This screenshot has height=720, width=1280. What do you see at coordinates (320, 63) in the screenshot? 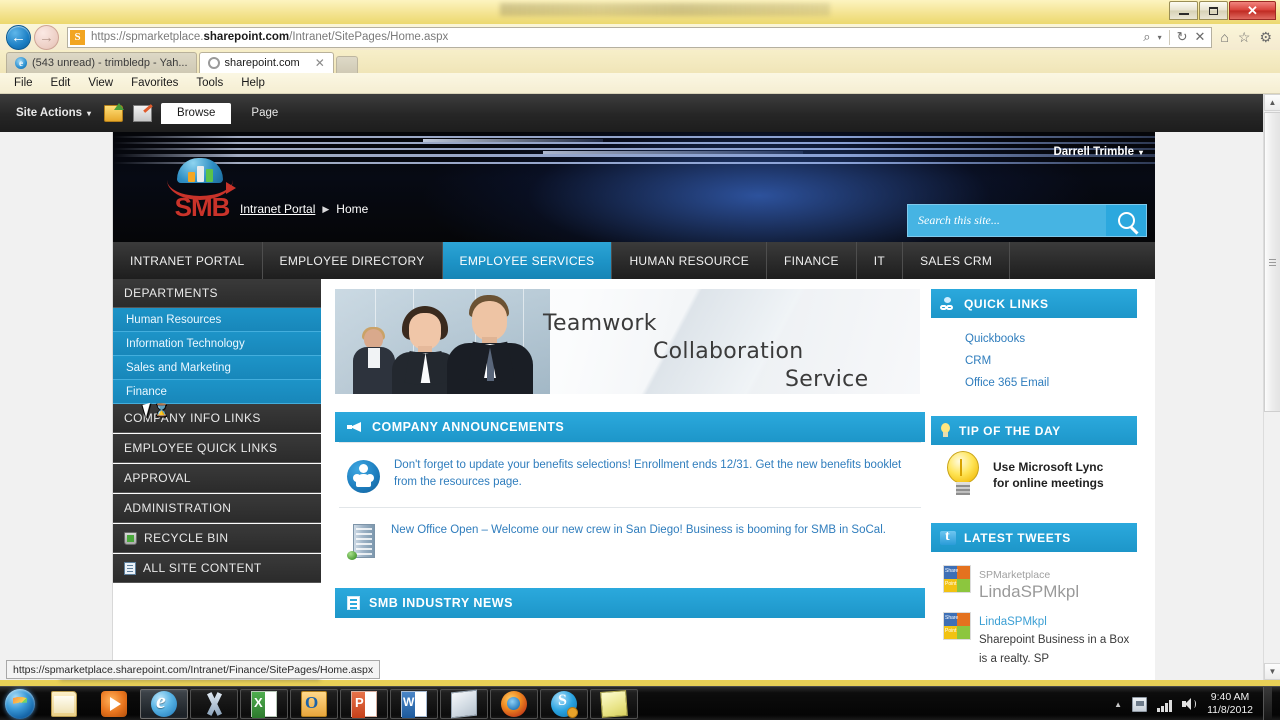
I see `close-icon: ✕` at bounding box center [320, 63].